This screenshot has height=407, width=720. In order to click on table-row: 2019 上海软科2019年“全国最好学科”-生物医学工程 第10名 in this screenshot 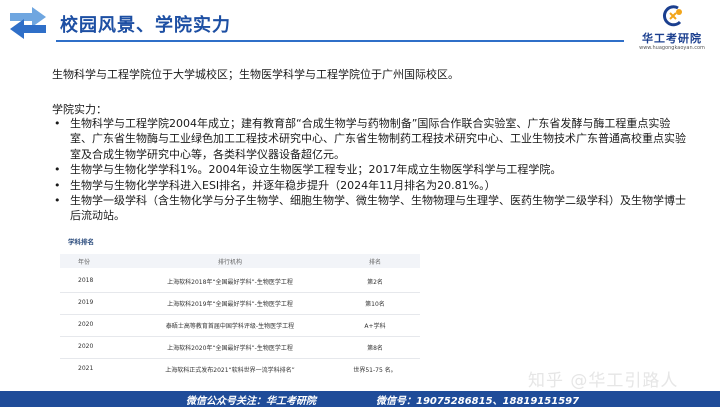, I will do `click(240, 303)`.